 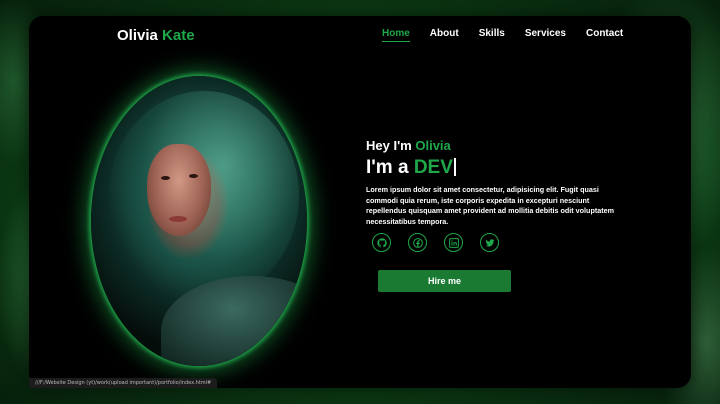 I want to click on github-link, so click(x=381, y=242).